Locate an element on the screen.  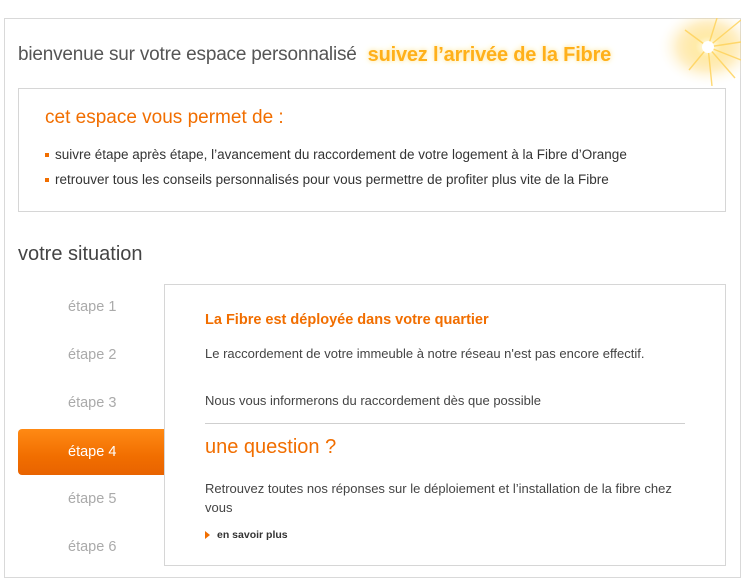
welcome-title: bienvenue sur votre espace personnalisé is located at coordinates (187, 54).